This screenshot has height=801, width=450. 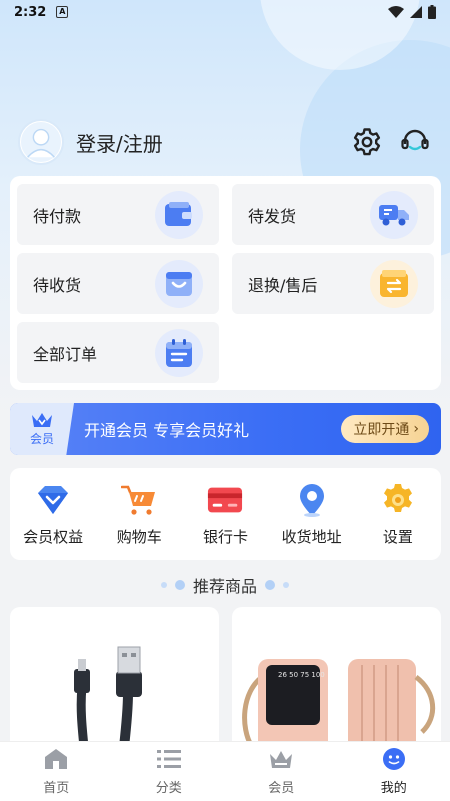 I want to click on smiley-icon, so click(x=394, y=759).